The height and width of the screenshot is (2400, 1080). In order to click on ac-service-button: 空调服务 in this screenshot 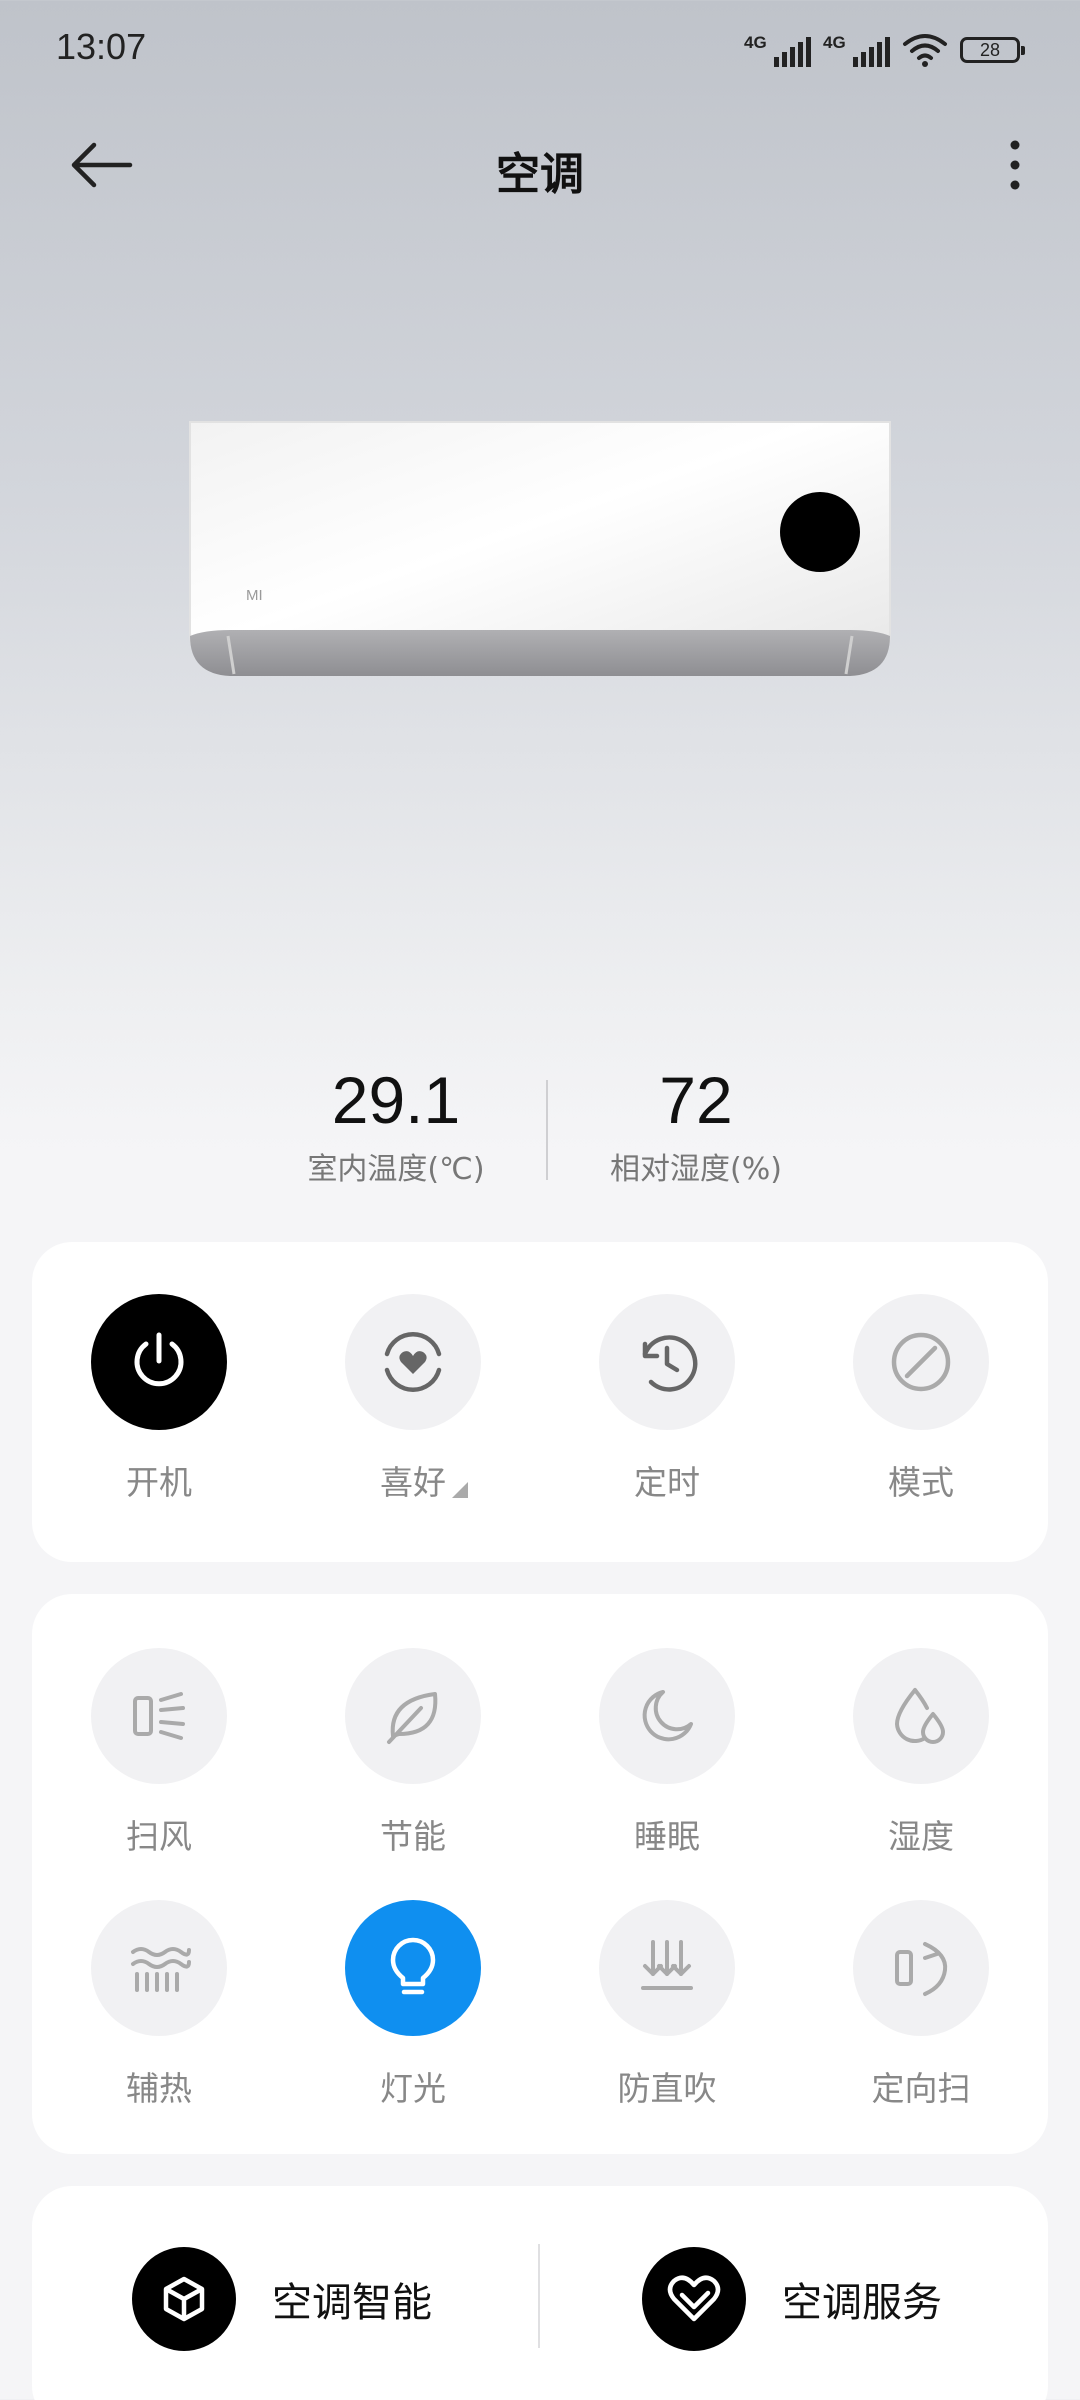, I will do `click(792, 2299)`.